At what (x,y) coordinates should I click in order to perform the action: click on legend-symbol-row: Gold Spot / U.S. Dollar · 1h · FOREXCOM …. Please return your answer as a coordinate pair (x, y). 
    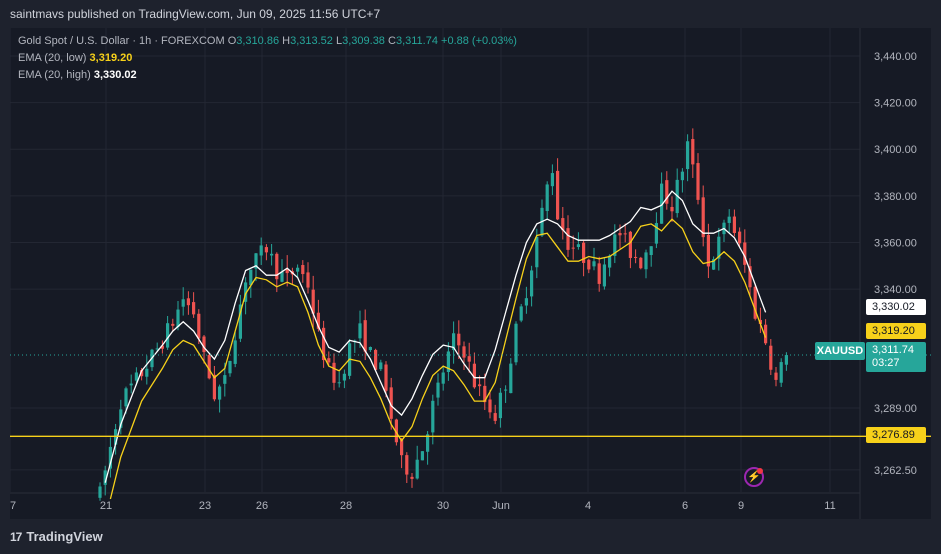
    Looking at the image, I should click on (267, 41).